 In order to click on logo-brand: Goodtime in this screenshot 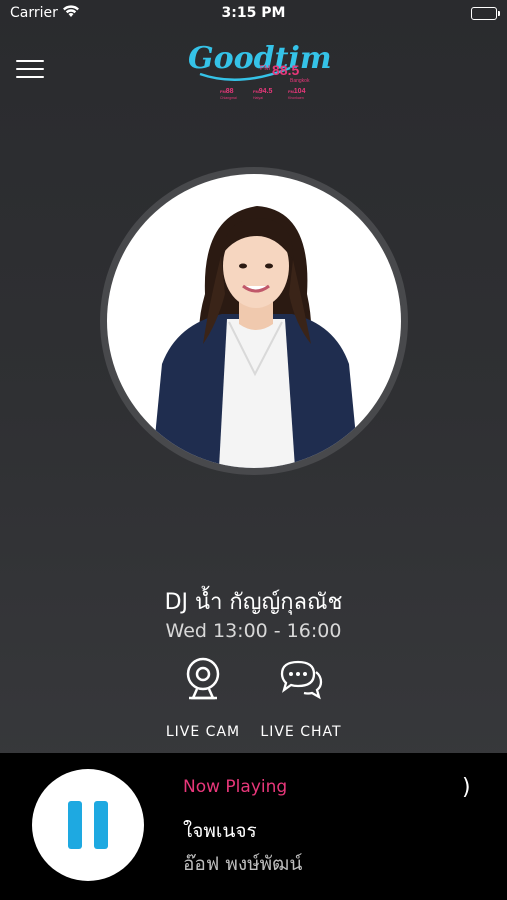, I will do `click(259, 58)`.